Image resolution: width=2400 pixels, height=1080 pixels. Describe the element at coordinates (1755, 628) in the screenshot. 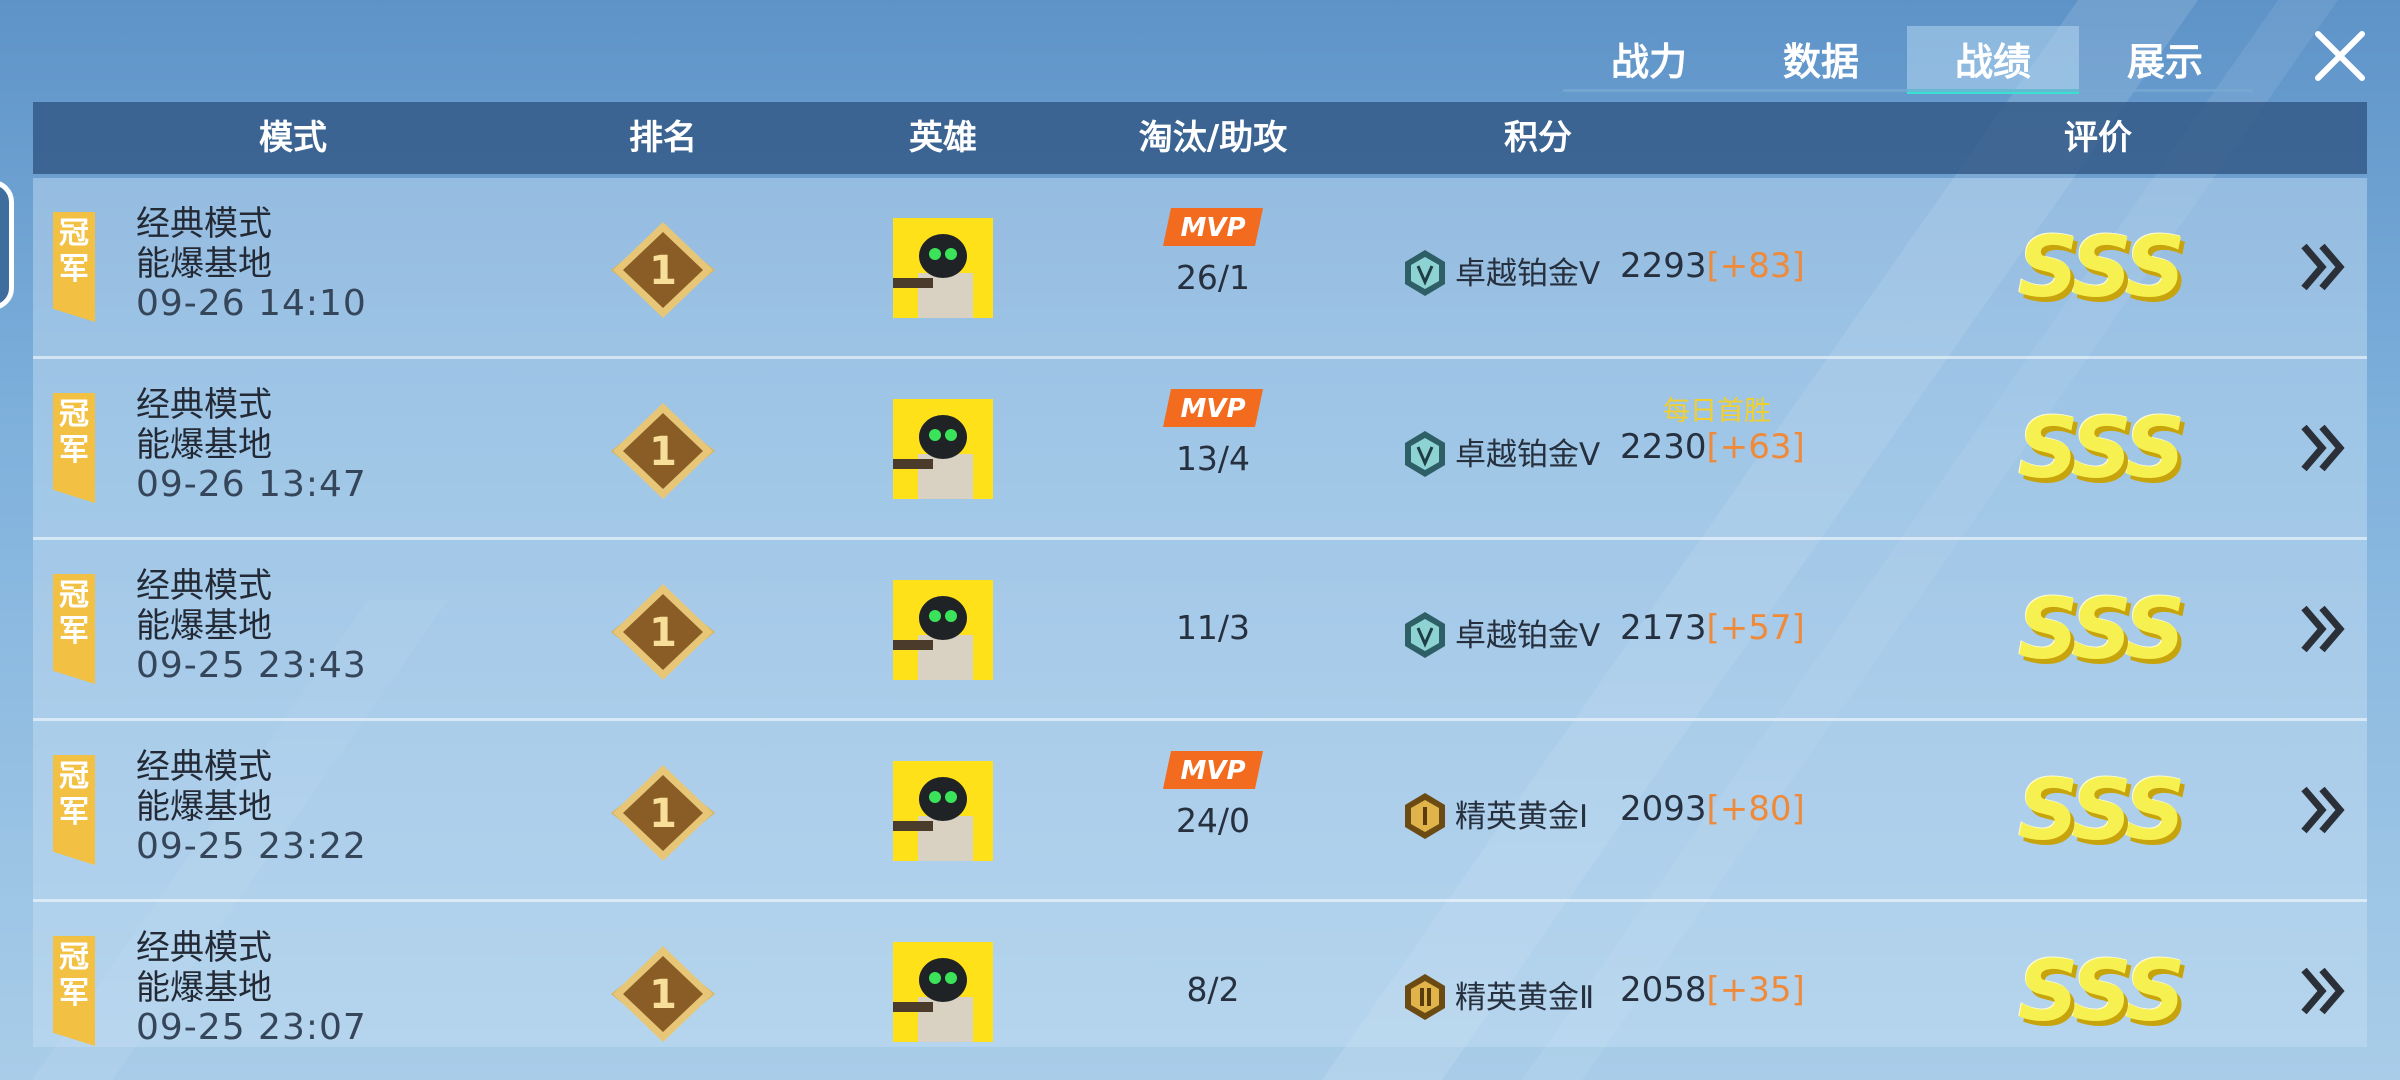

I see `score-delta: [+57]` at that location.